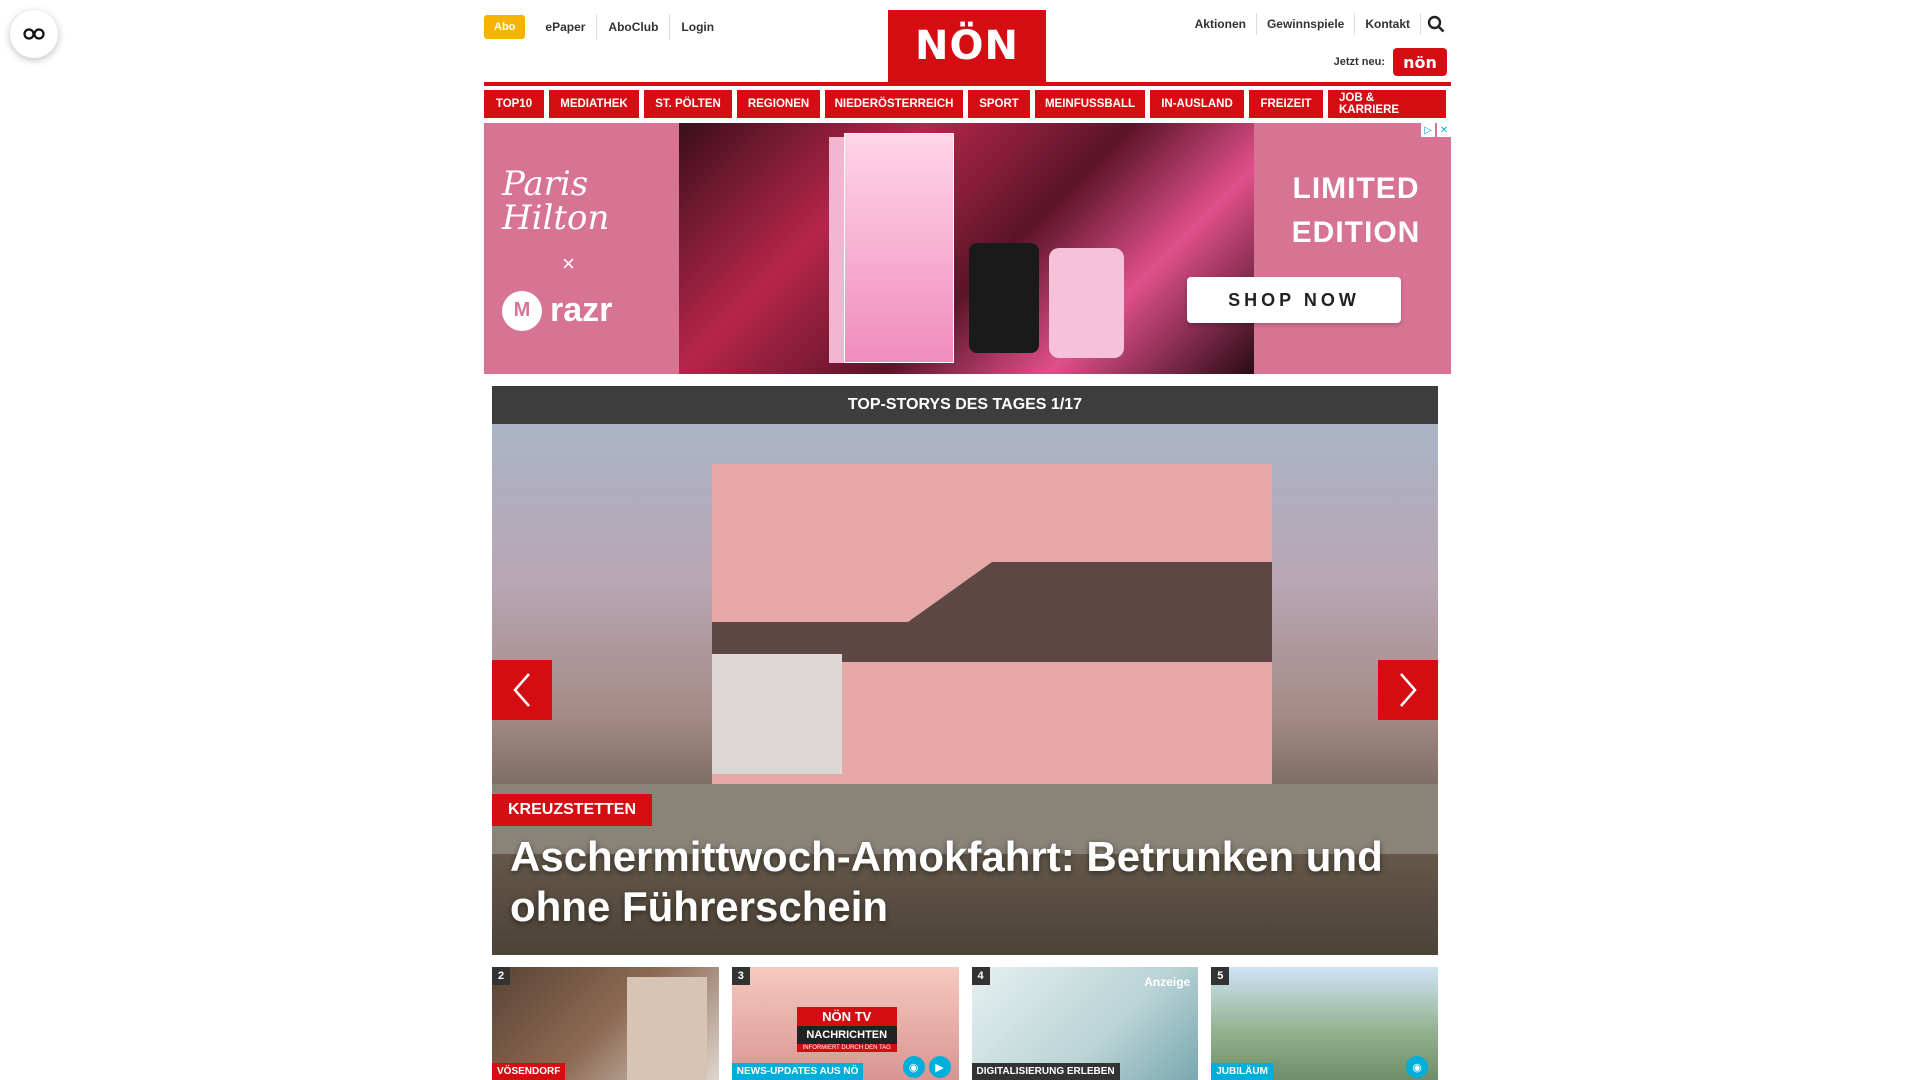  I want to click on ad-choices: ▷ ✕, so click(1436, 130).